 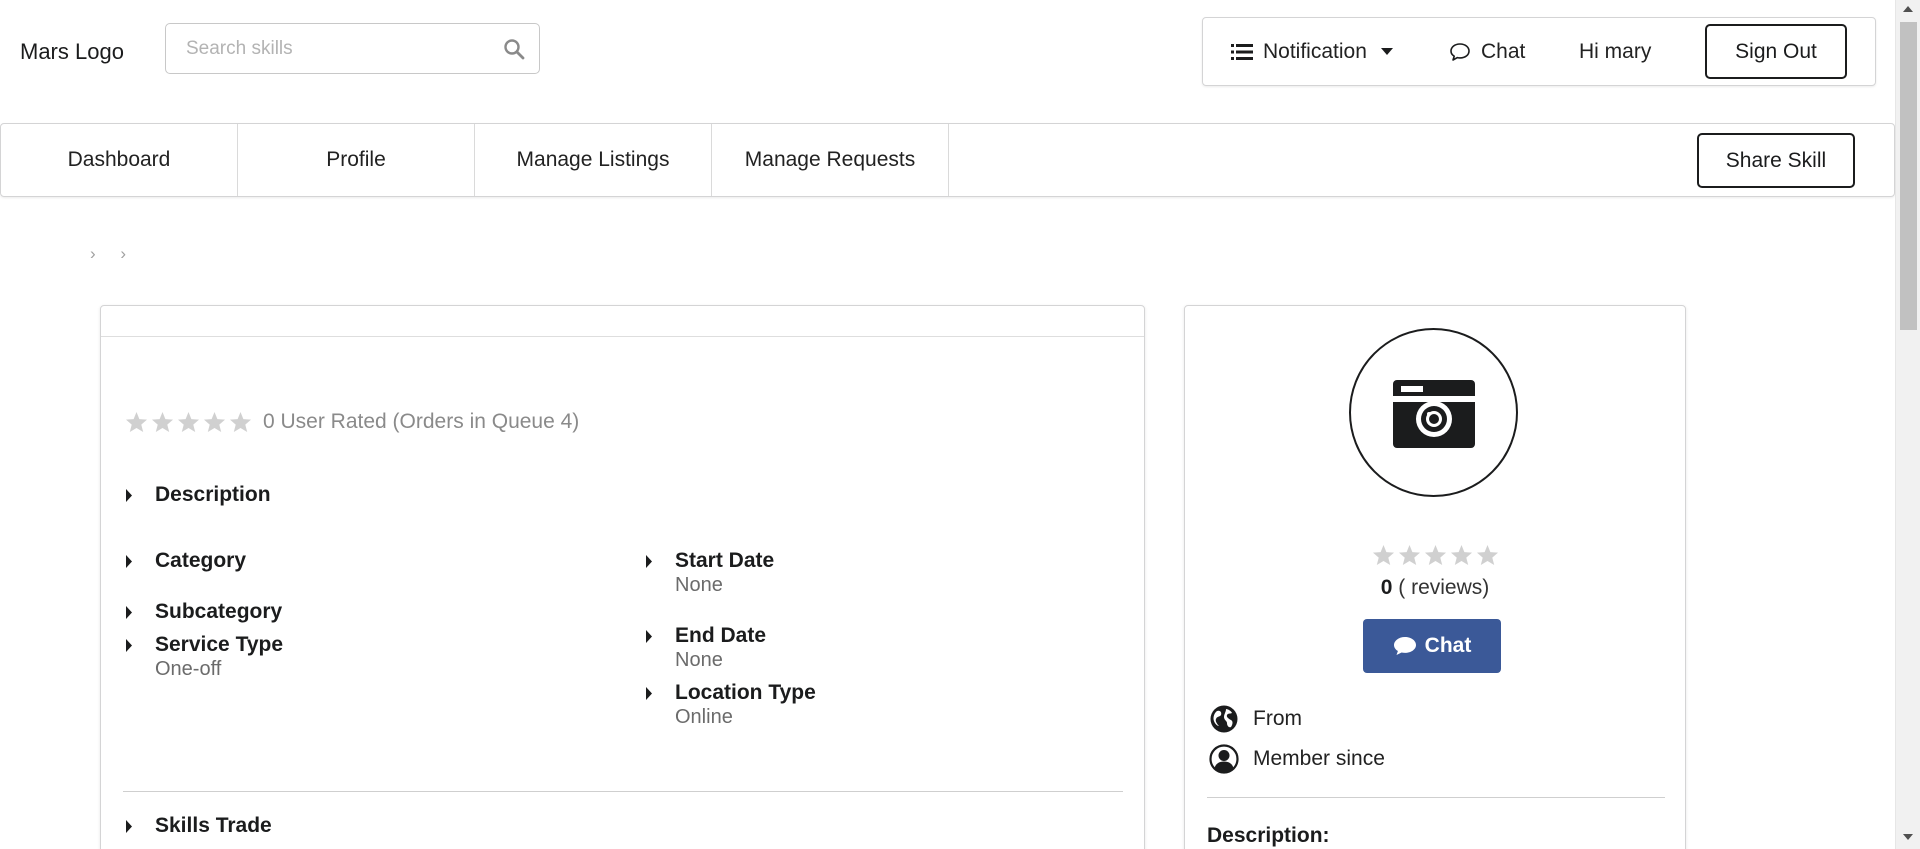 I want to click on seller-chat-button: Chat, so click(x=1432, y=646).